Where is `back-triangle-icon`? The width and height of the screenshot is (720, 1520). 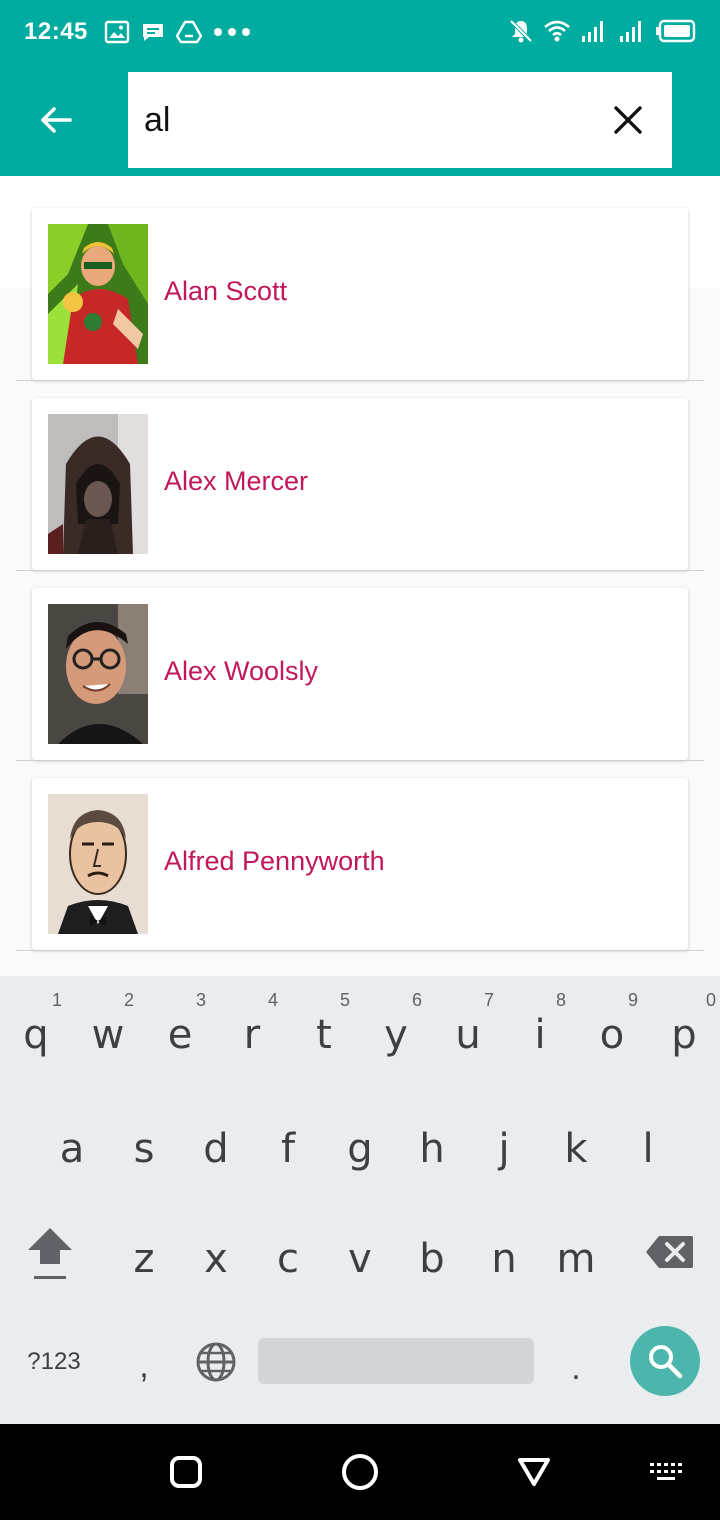 back-triangle-icon is located at coordinates (534, 1472).